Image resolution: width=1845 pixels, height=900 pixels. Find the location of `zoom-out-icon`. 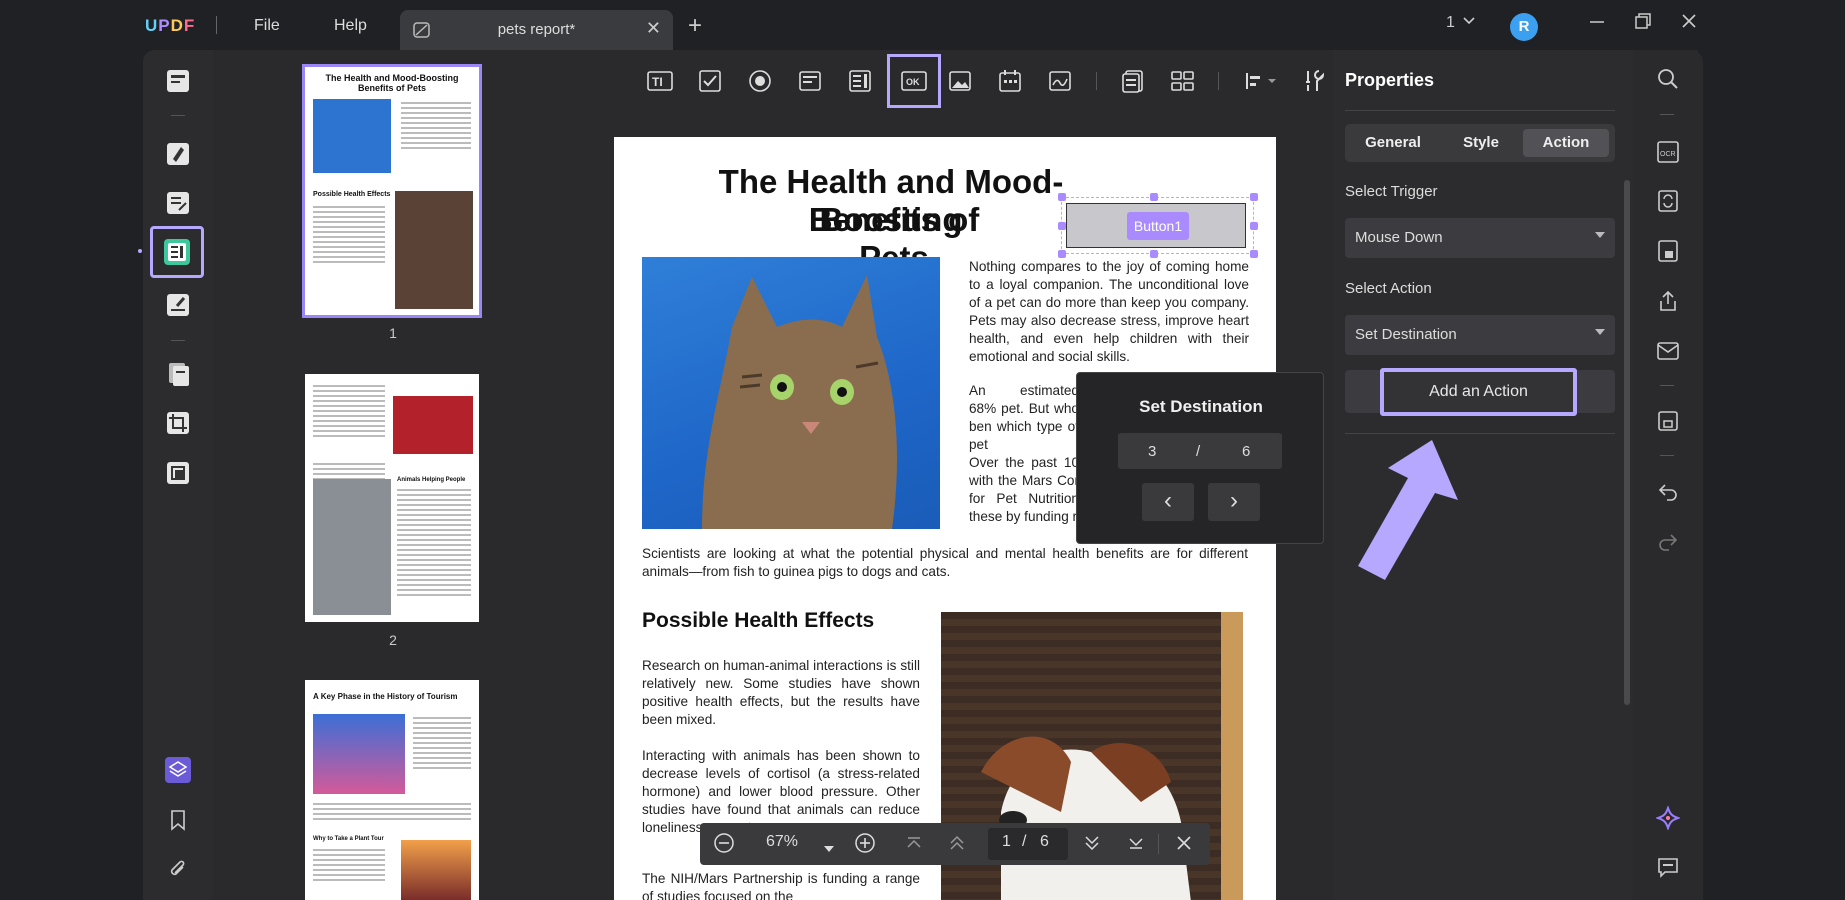

zoom-out-icon is located at coordinates (724, 845).